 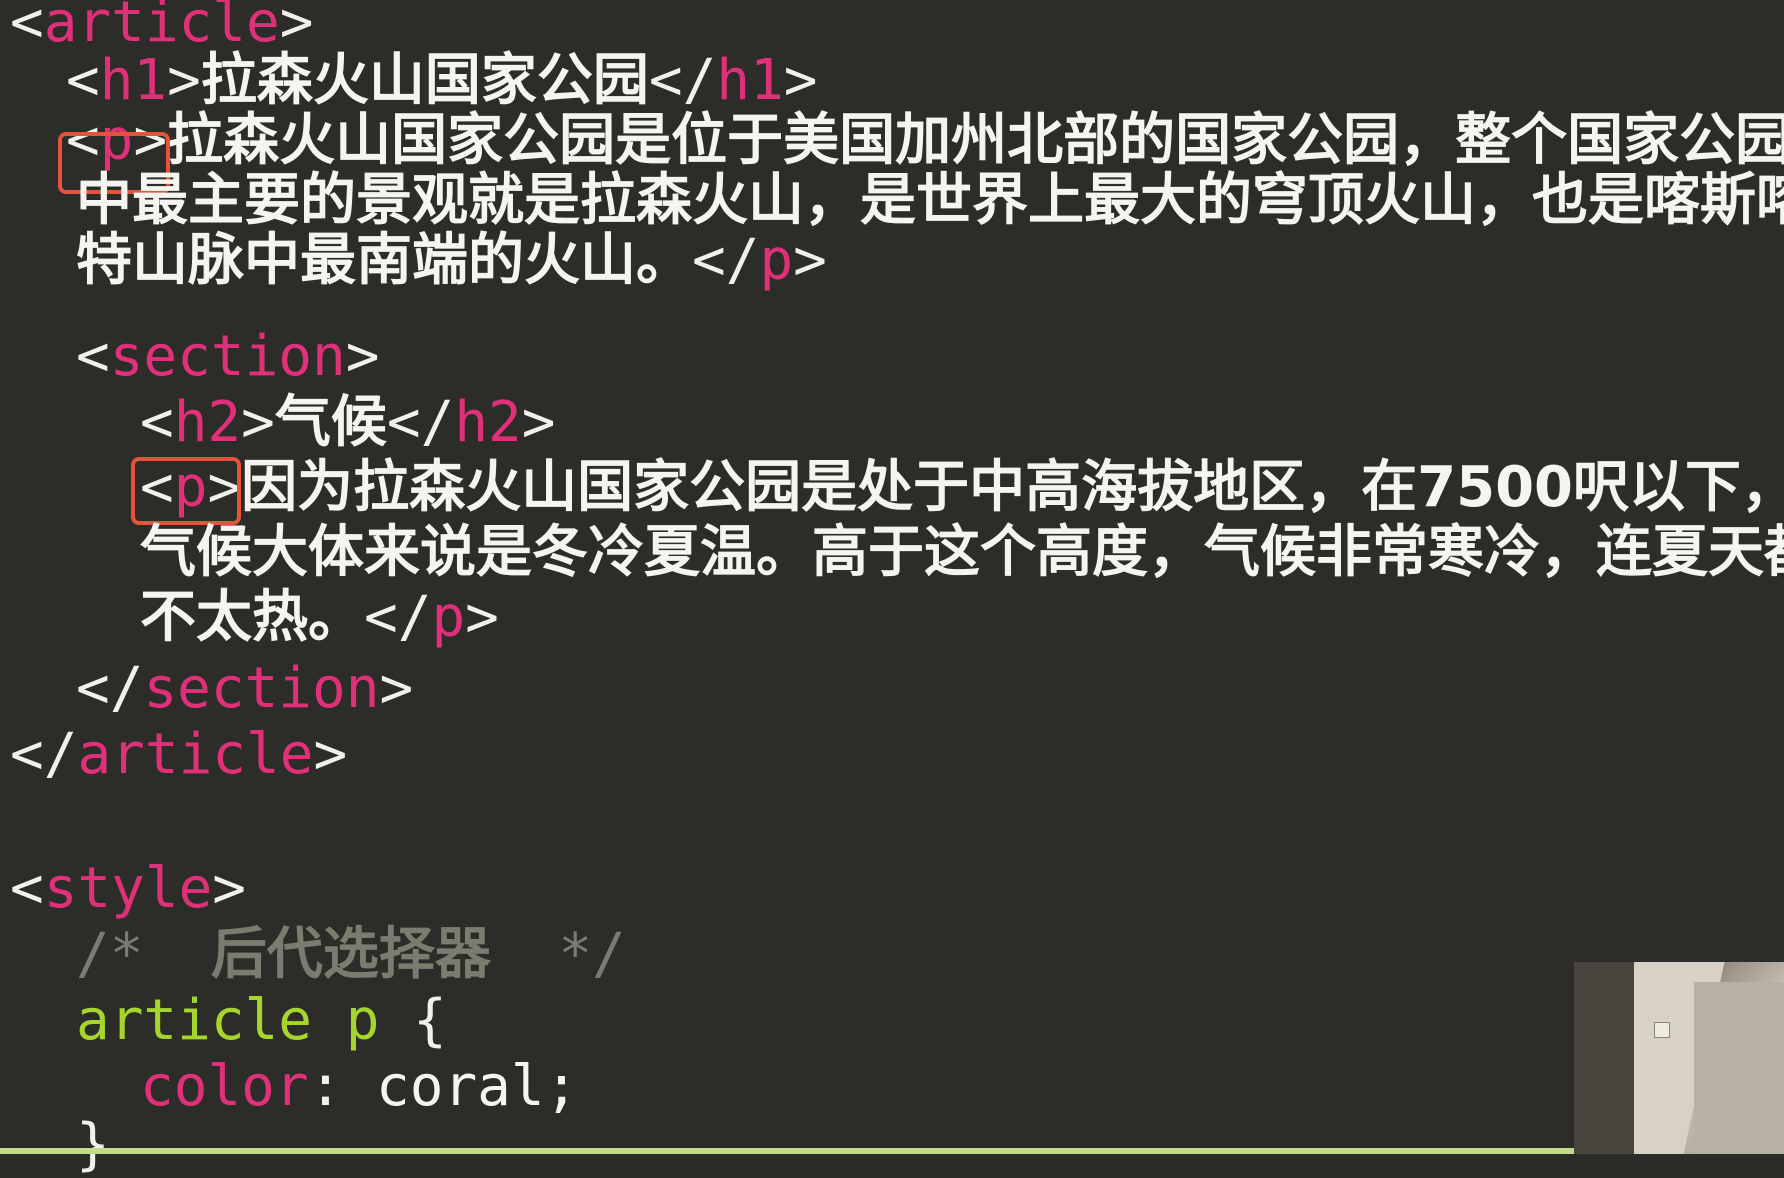 What do you see at coordinates (592, 954) in the screenshot?
I see `comment-end: */` at bounding box center [592, 954].